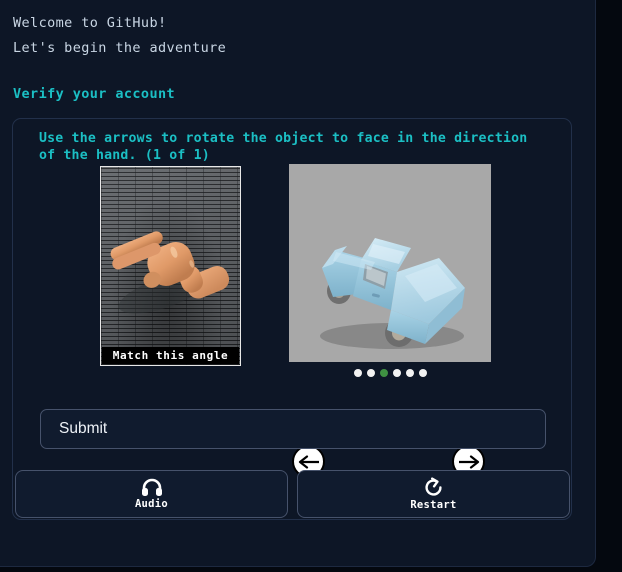  I want to click on progress-dots, so click(390, 373).